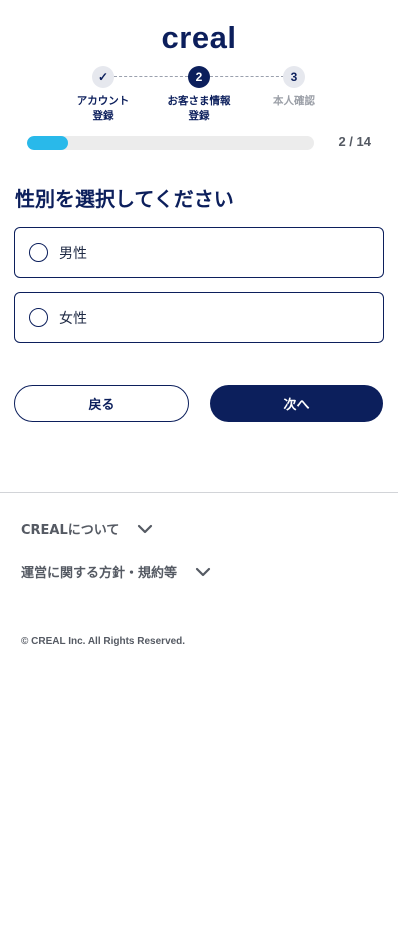 Image resolution: width=398 pixels, height=936 pixels. Describe the element at coordinates (199, 108) in the screenshot. I see `step-label: お客さま情報 登録` at that location.